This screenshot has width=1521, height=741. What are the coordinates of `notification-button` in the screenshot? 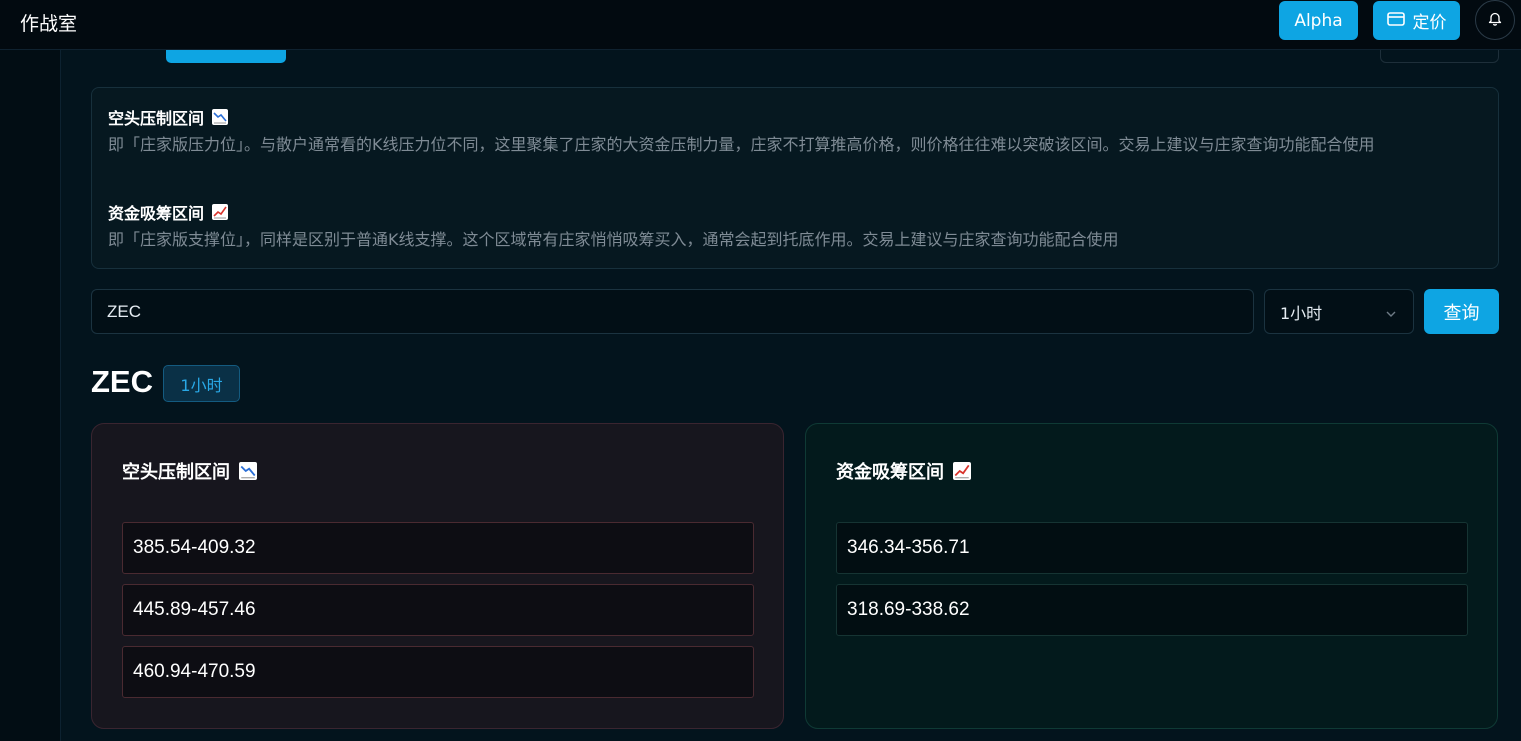 It's located at (1495, 20).